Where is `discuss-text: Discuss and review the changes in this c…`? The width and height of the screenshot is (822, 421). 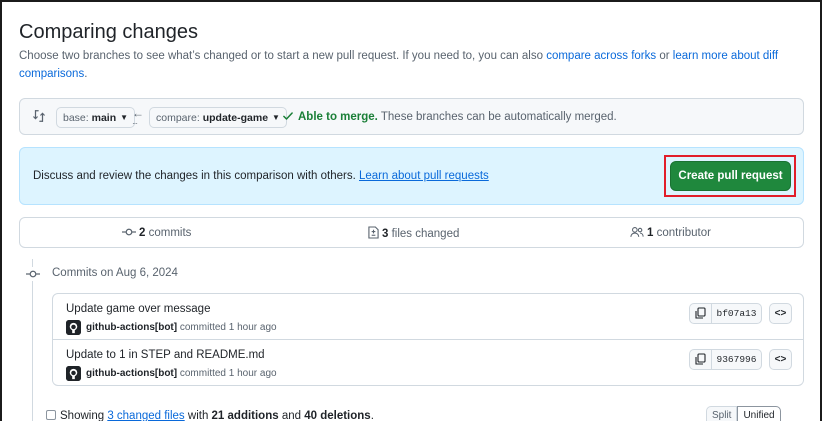 discuss-text: Discuss and review the changes in this c… is located at coordinates (261, 176).